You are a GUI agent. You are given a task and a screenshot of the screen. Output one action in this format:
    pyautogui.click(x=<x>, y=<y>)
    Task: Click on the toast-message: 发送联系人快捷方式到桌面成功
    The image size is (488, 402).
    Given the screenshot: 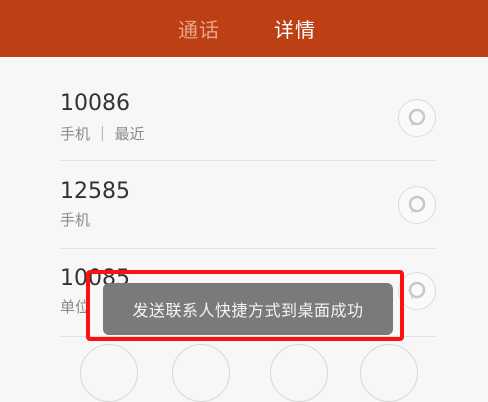 What is the action you would take?
    pyautogui.click(x=248, y=309)
    